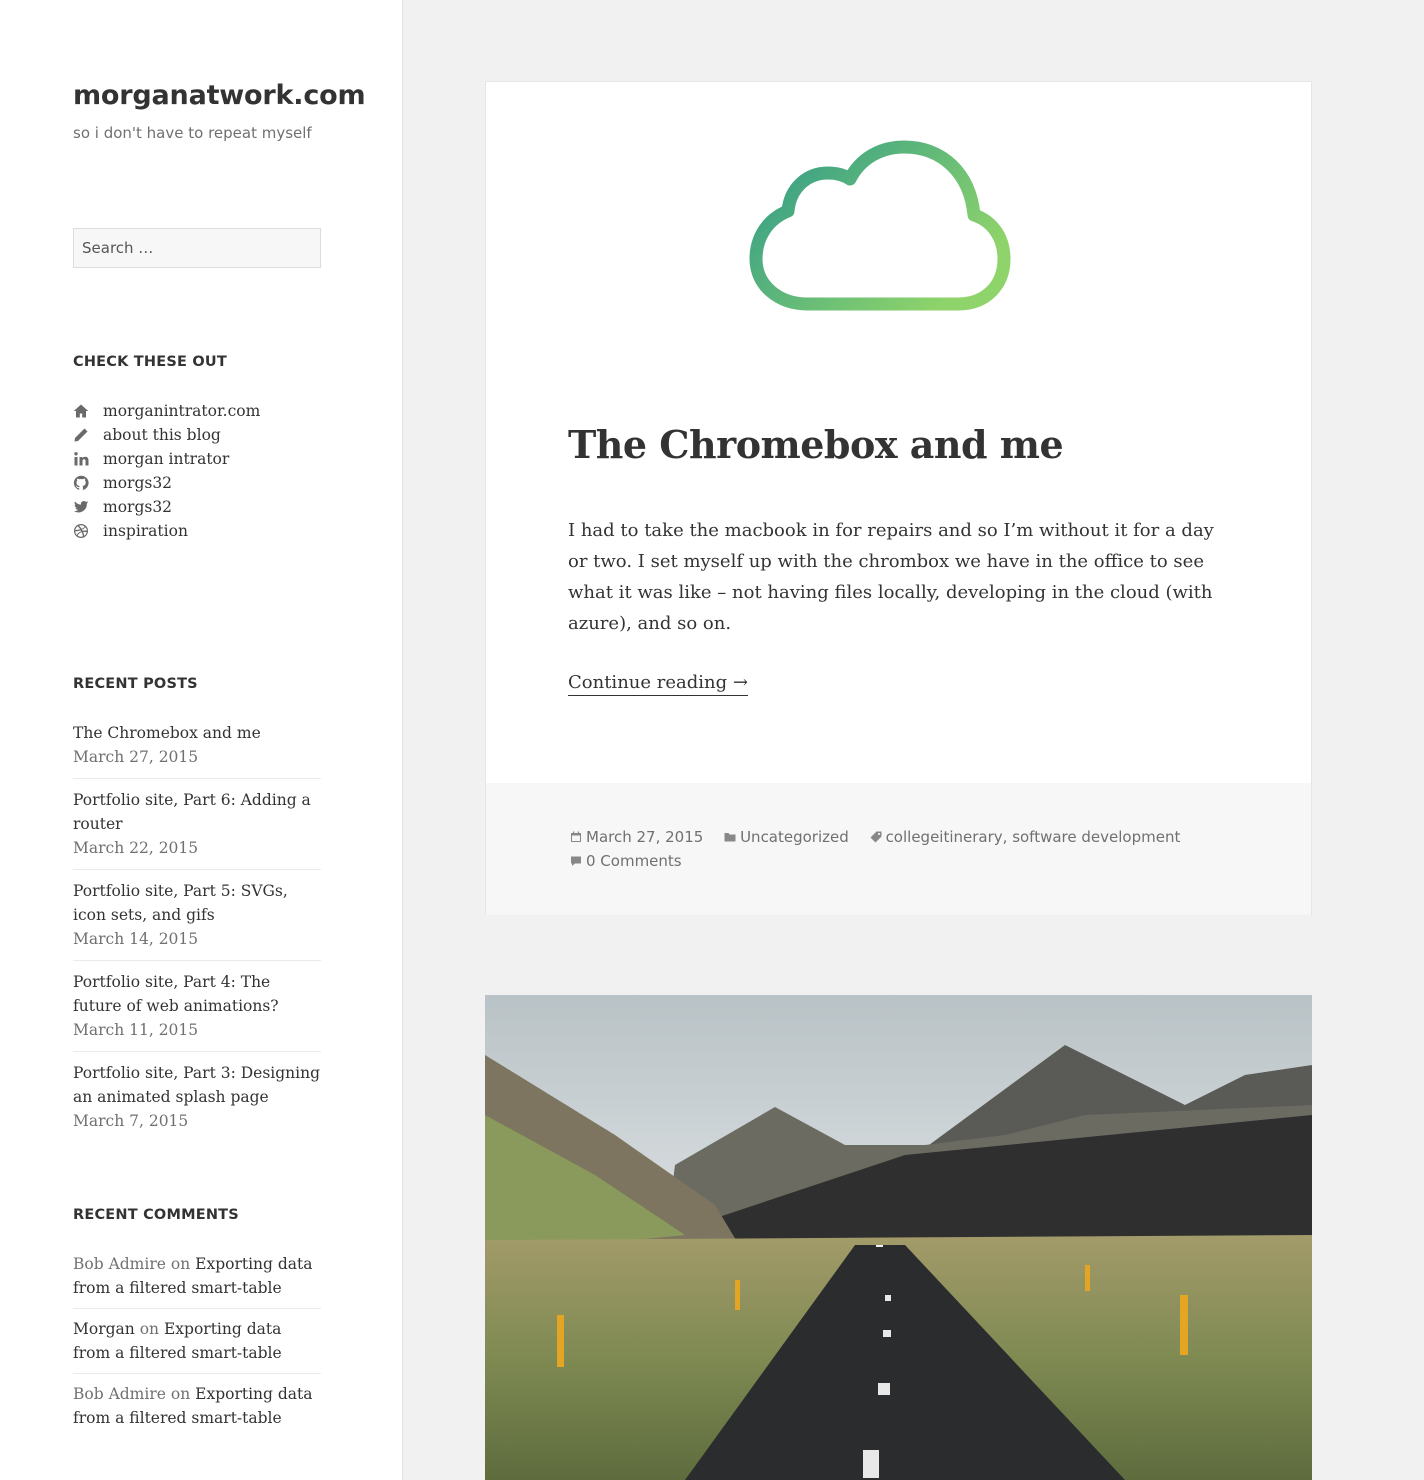 The image size is (1424, 1480). I want to click on list-item: The Chromebox and me March 27, 2015, so click(197, 750).